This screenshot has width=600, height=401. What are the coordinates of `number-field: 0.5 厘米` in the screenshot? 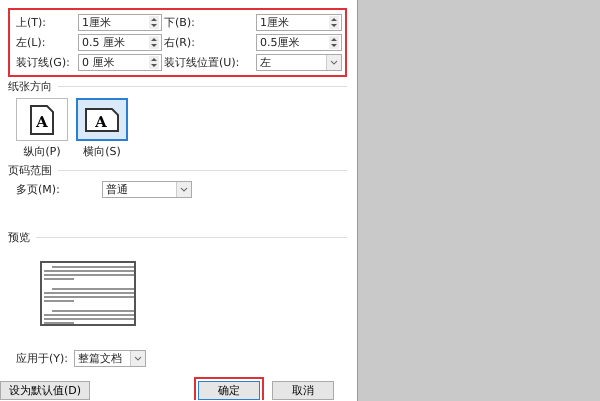 It's located at (120, 42).